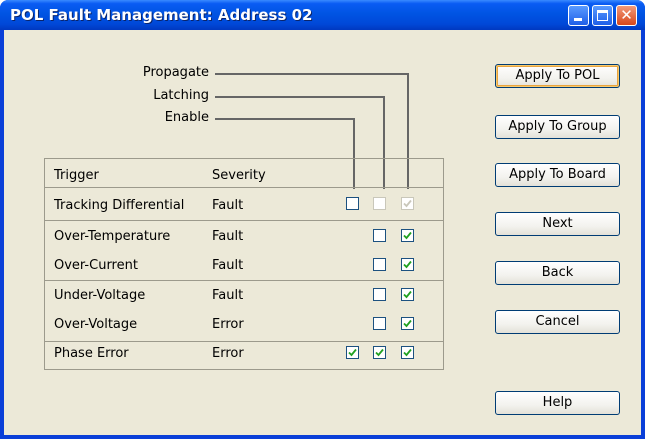 The width and height of the screenshot is (645, 439). Describe the element at coordinates (557, 76) in the screenshot. I see `apply-to-pol-button: Apply To POL` at that location.